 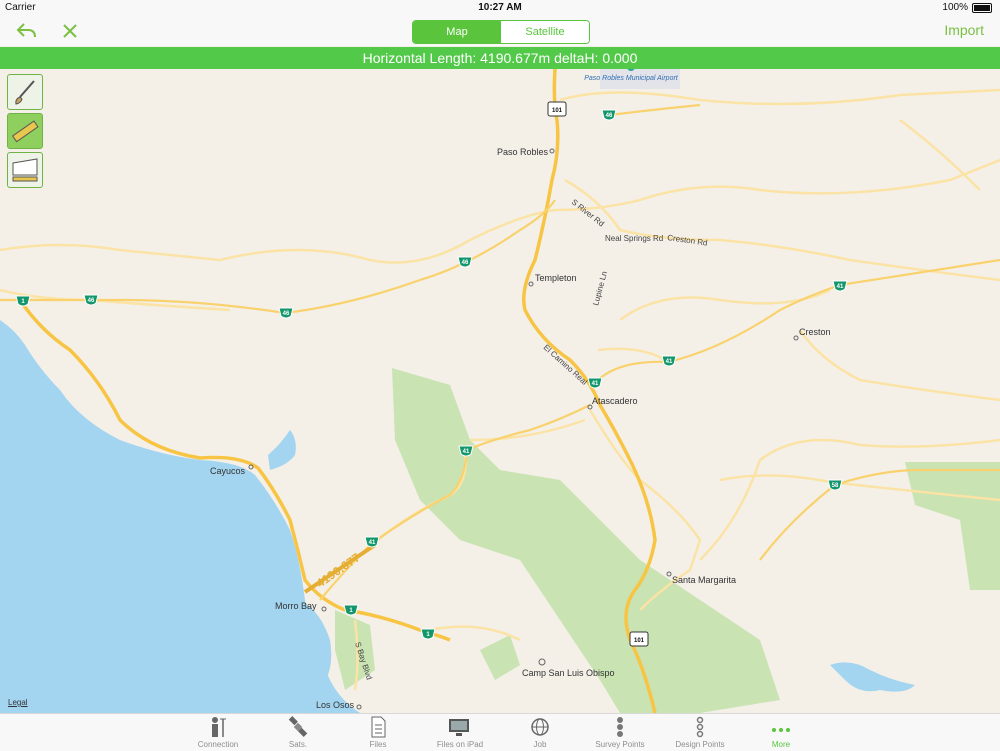 I want to click on brush-icon, so click(x=25, y=92).